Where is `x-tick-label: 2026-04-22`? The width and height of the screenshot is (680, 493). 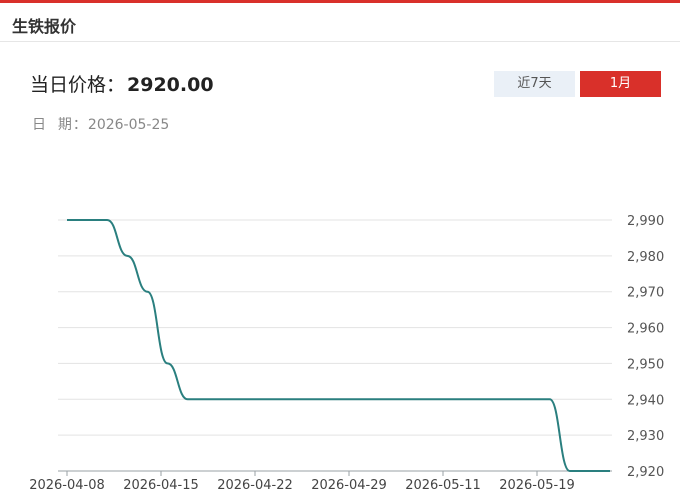 x-tick-label: 2026-04-22 is located at coordinates (255, 485).